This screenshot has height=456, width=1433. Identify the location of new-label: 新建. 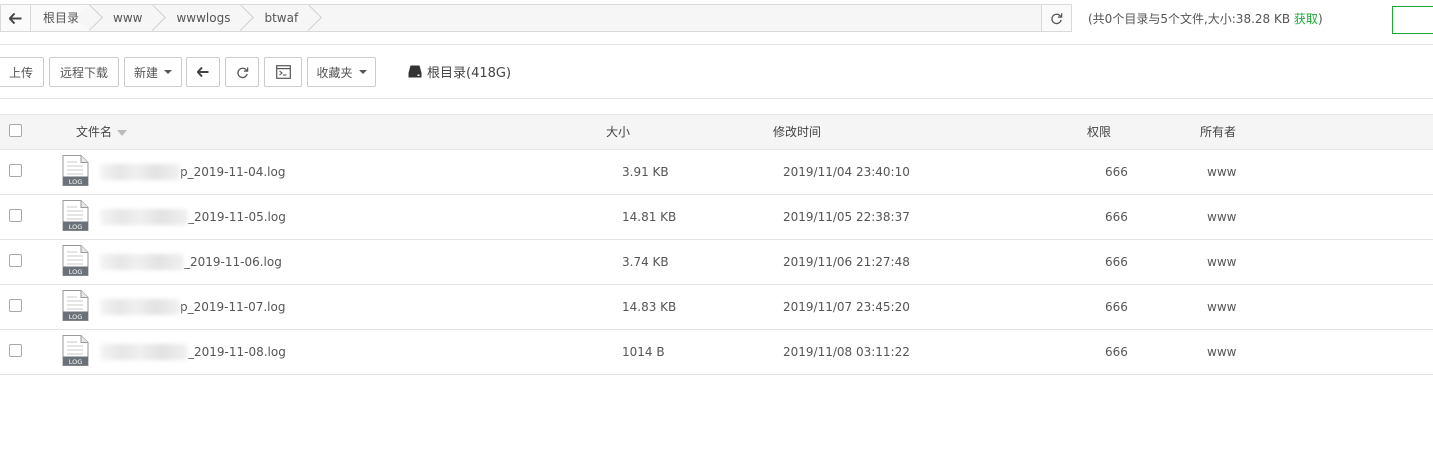
(145, 72).